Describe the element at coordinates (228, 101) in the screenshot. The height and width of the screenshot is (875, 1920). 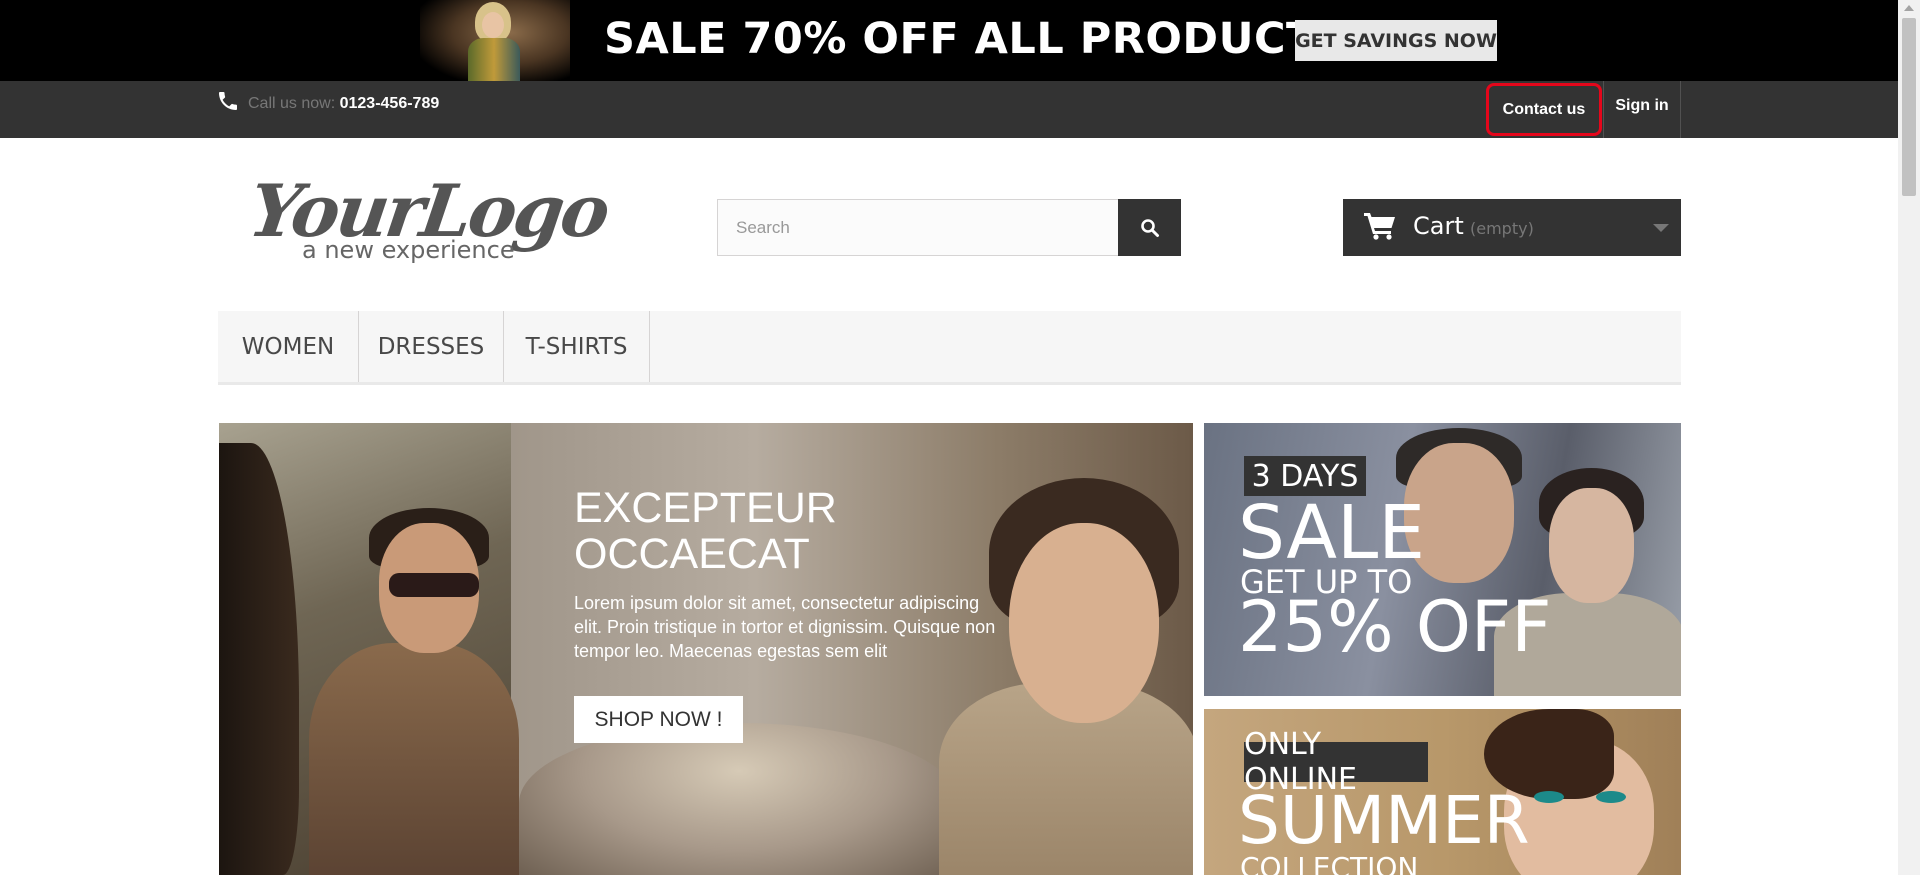
I see `phone-icon` at that location.